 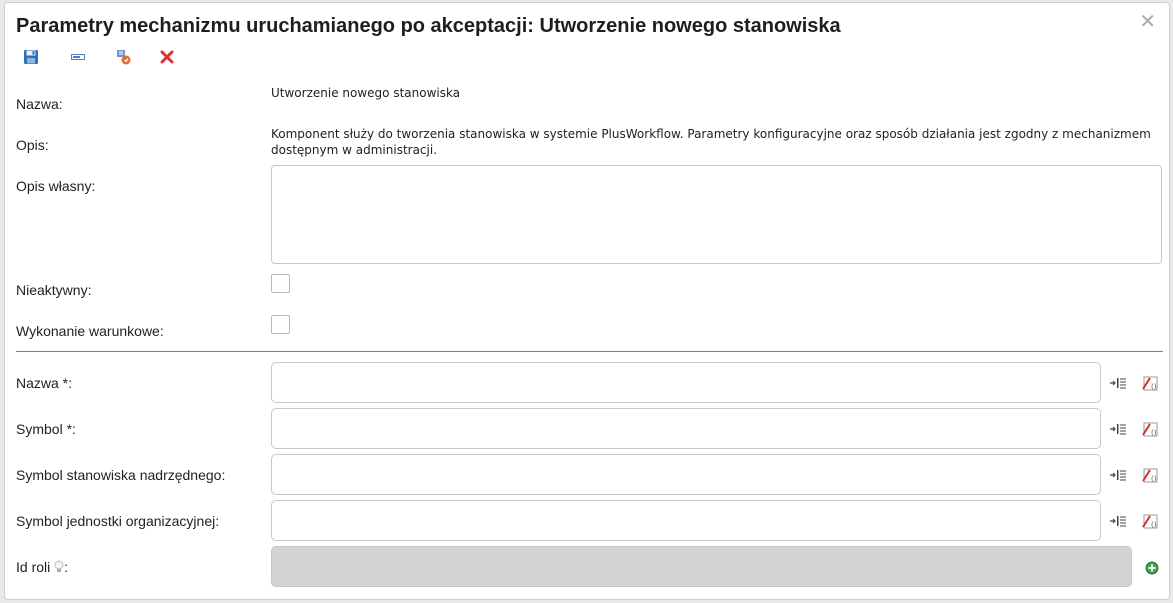 What do you see at coordinates (366, 93) in the screenshot?
I see `nazwa-value: Utworzenie nowego stanowiska` at bounding box center [366, 93].